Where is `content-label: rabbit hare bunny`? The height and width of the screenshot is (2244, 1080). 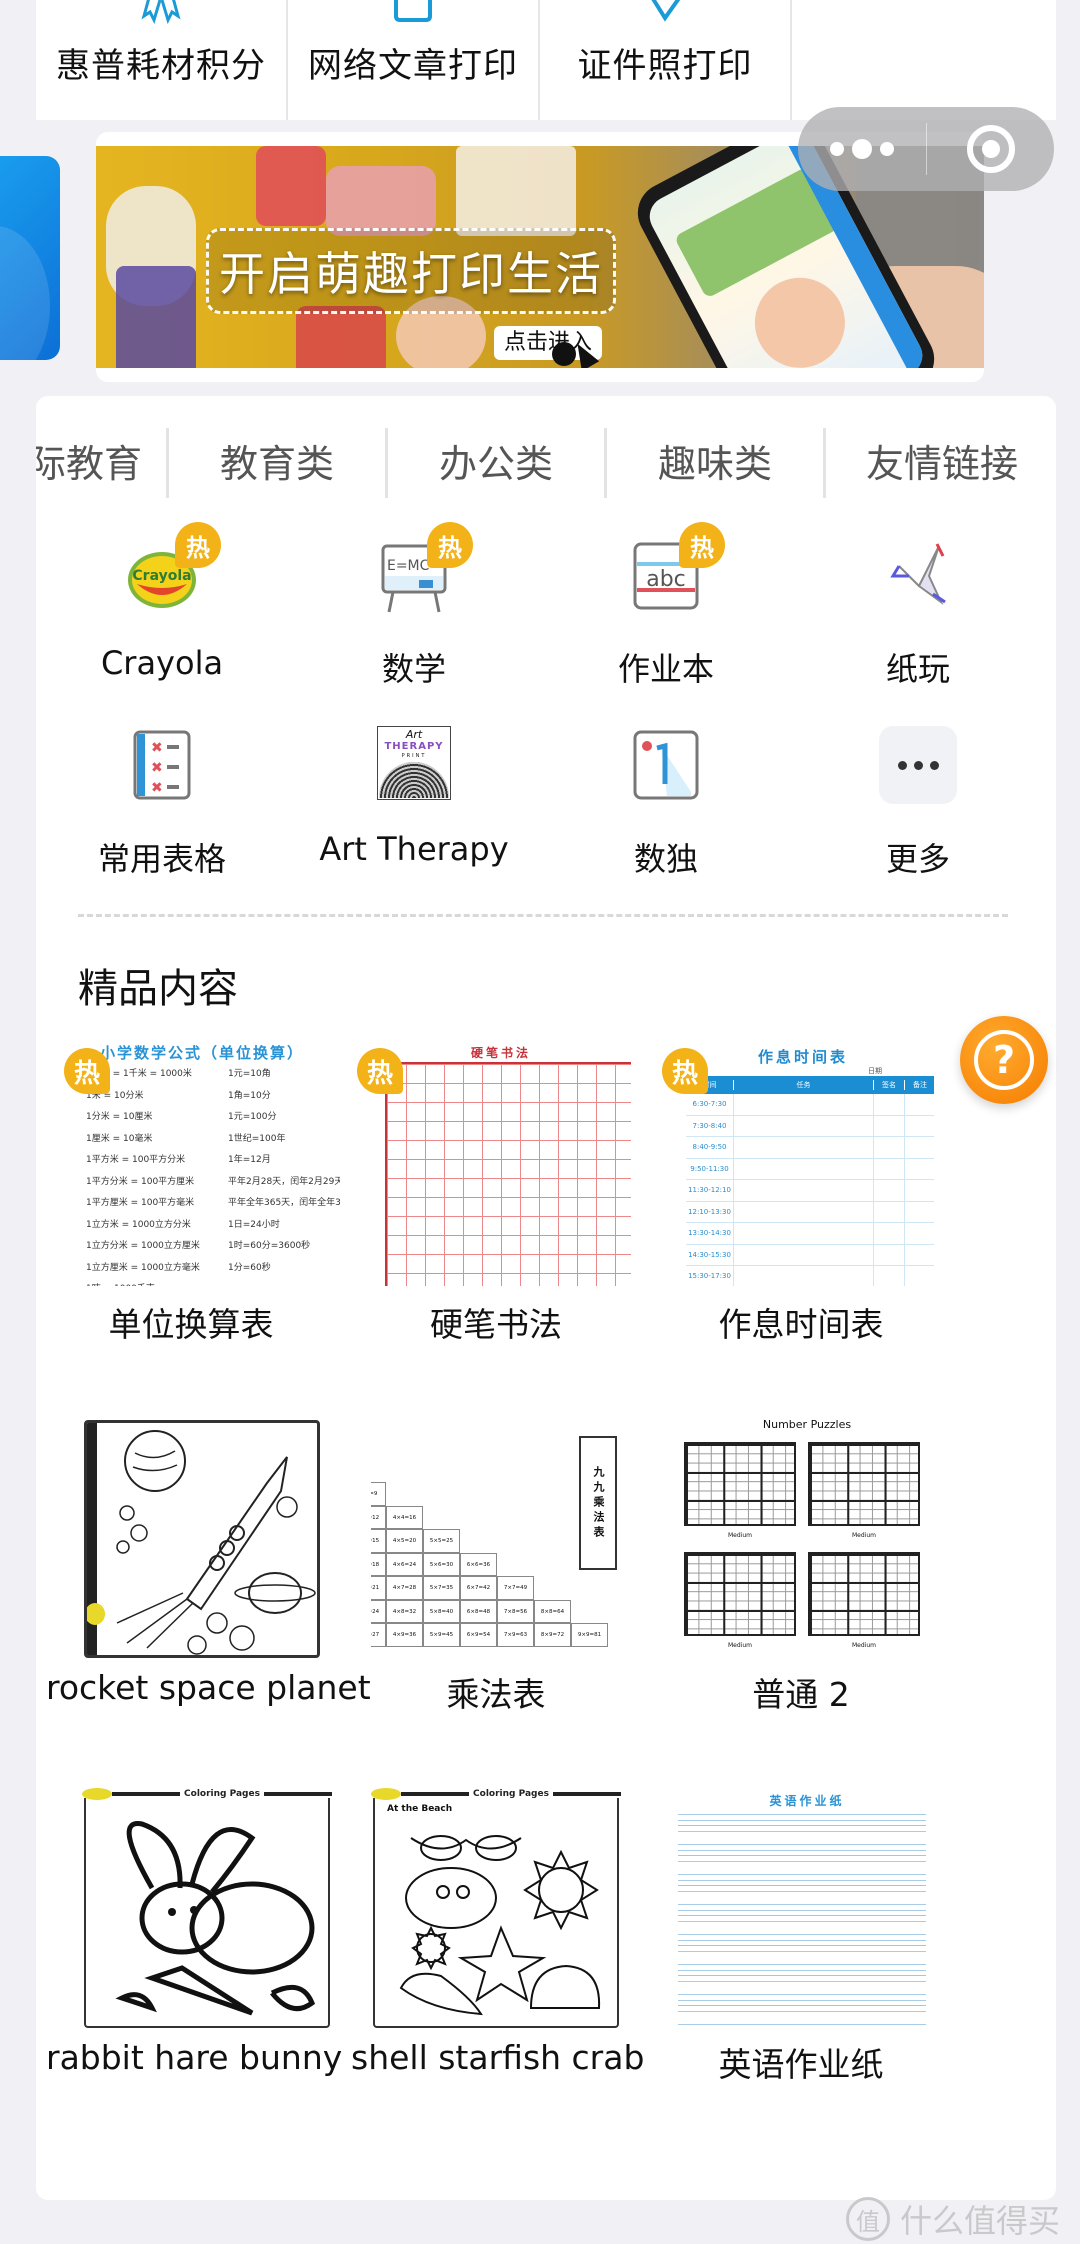 content-label: rabbit hare bunny is located at coordinates (194, 2057).